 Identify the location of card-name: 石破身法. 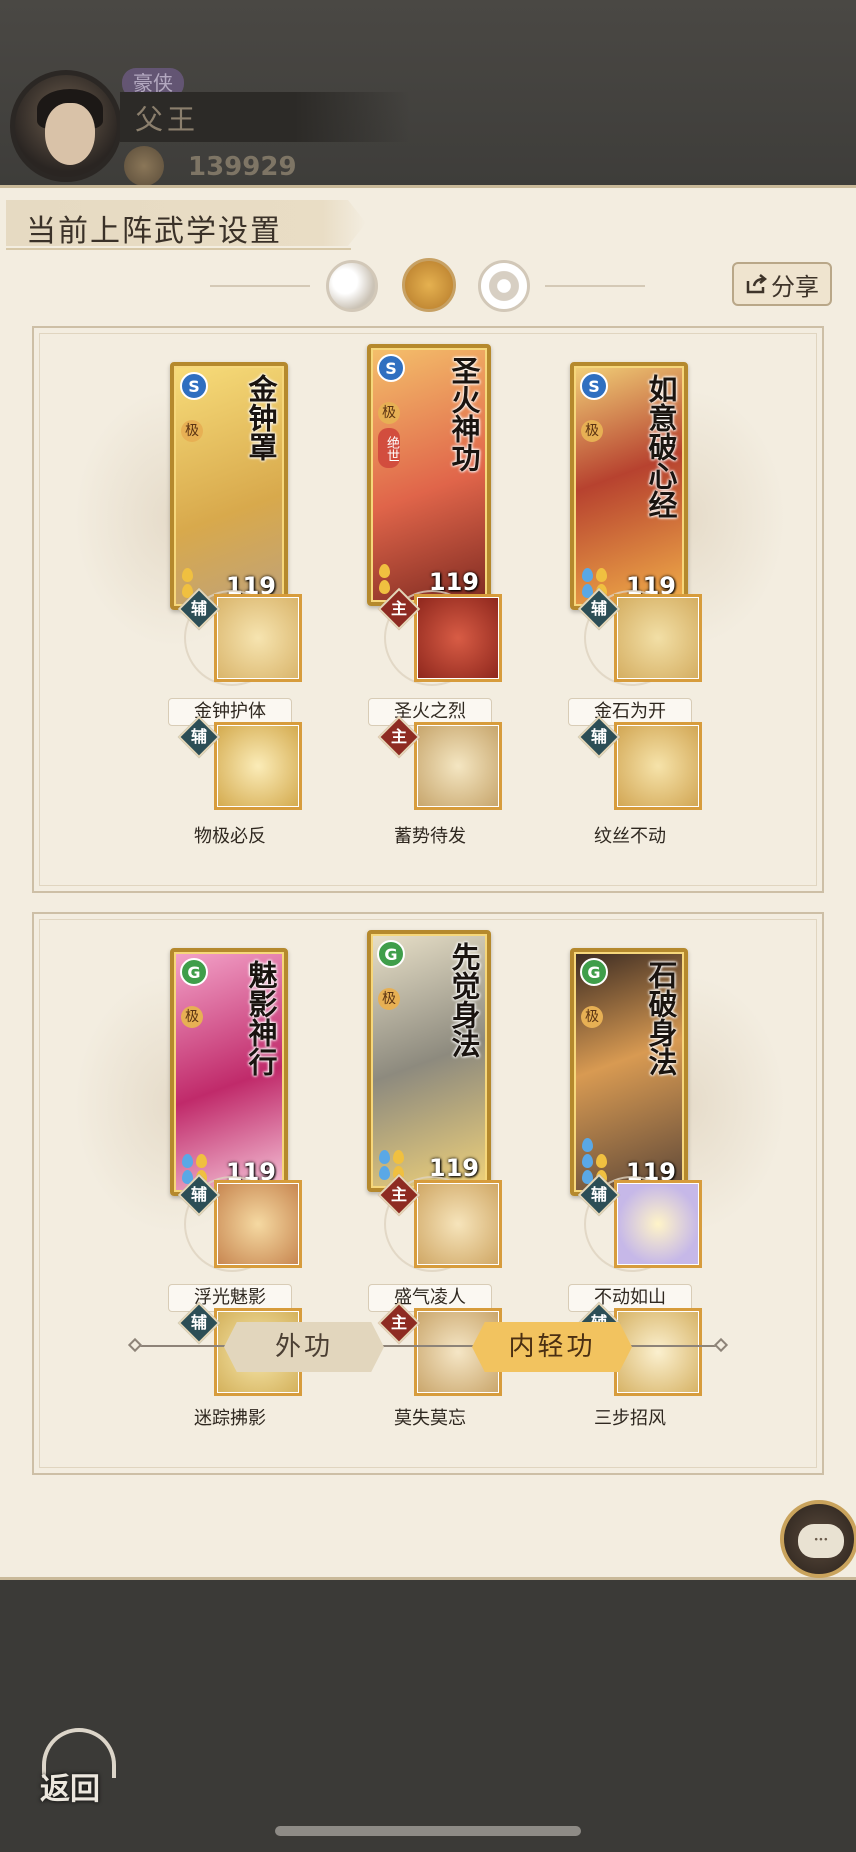
(661, 1018).